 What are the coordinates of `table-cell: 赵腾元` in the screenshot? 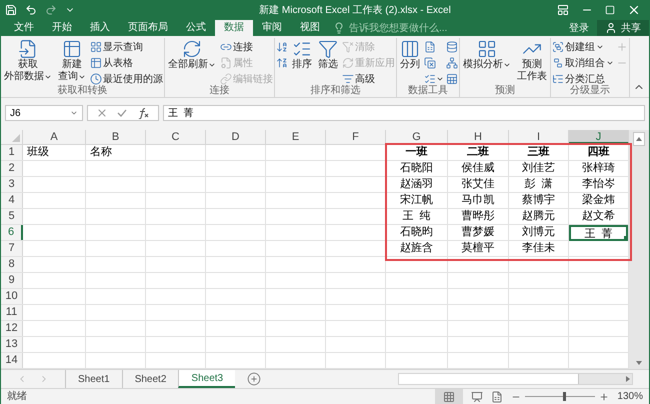 It's located at (538, 217).